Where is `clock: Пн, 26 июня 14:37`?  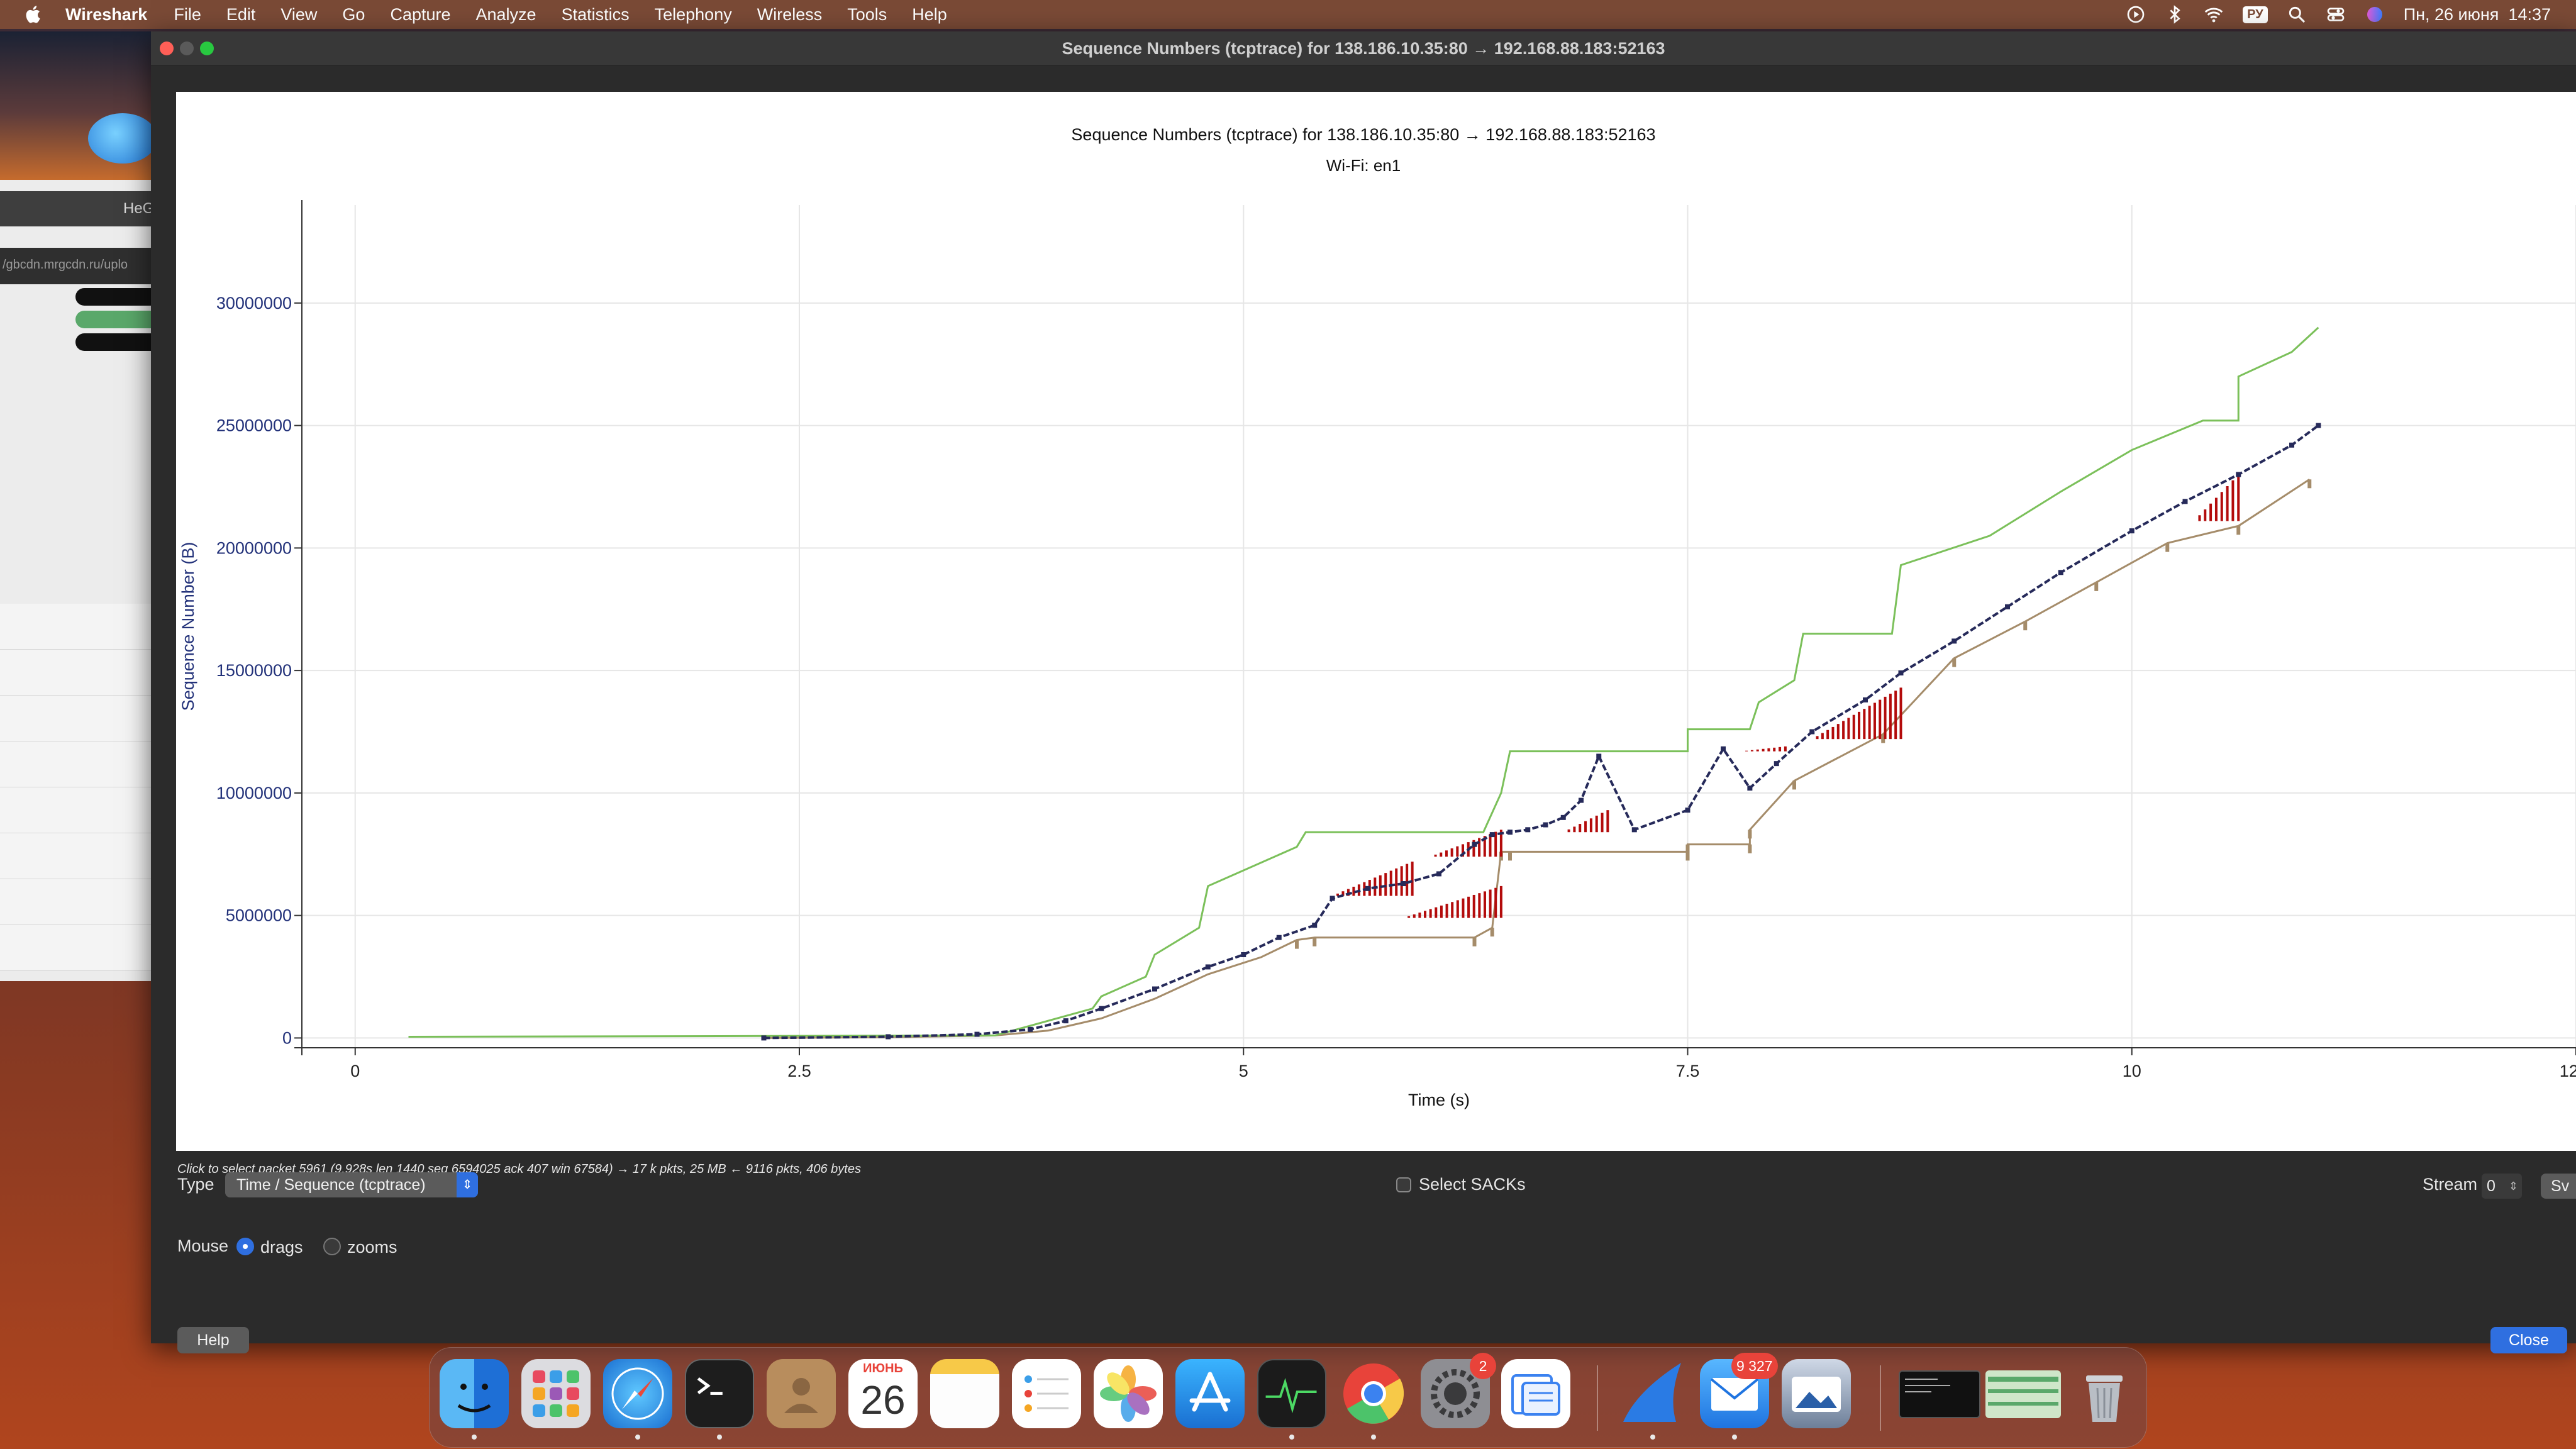 clock: Пн, 26 июня 14:37 is located at coordinates (2477, 15).